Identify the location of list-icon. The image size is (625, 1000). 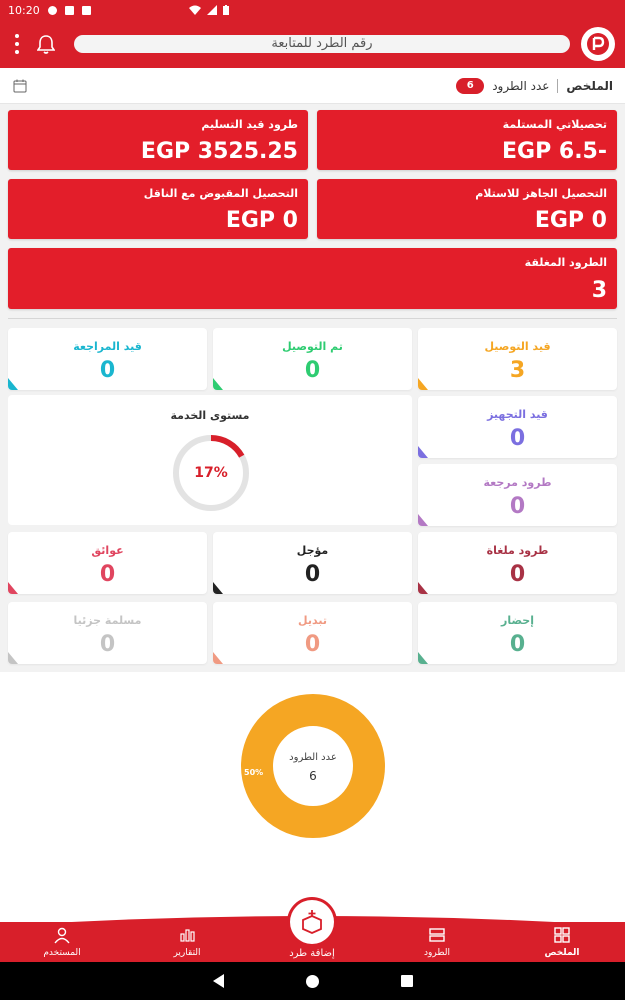
(437, 935).